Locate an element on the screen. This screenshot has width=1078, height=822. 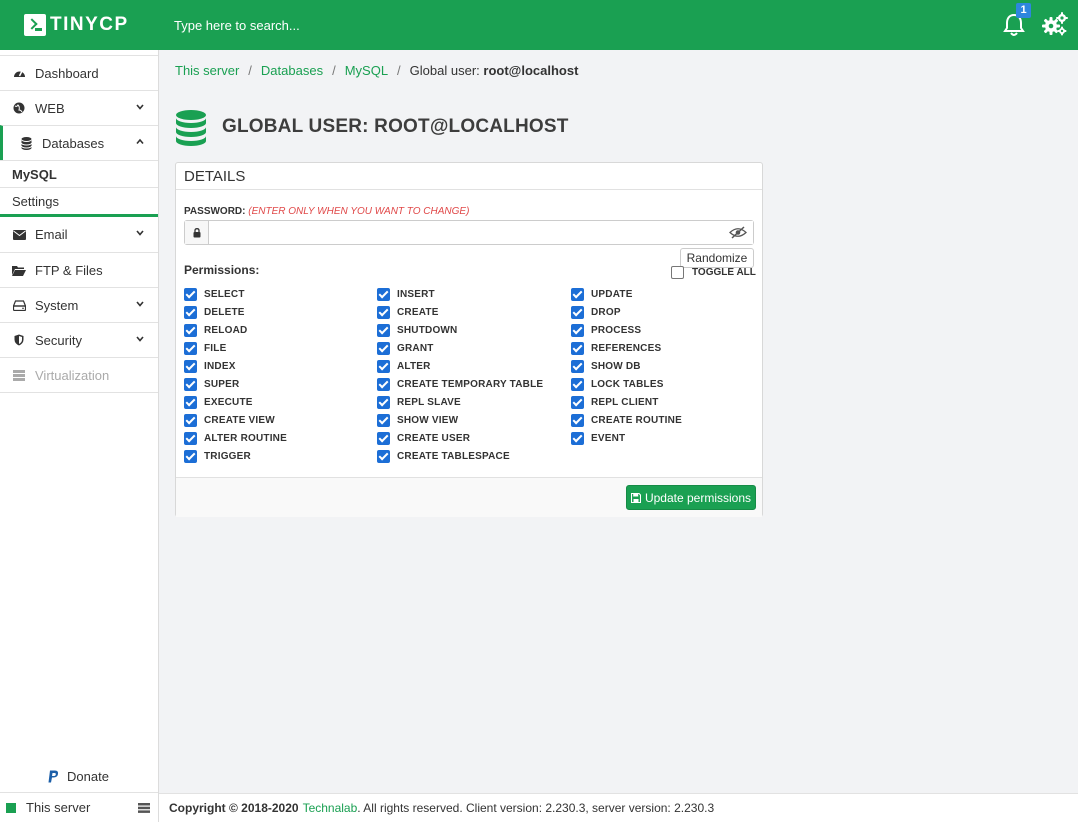
permission-item: PROCESS is located at coordinates (606, 330).